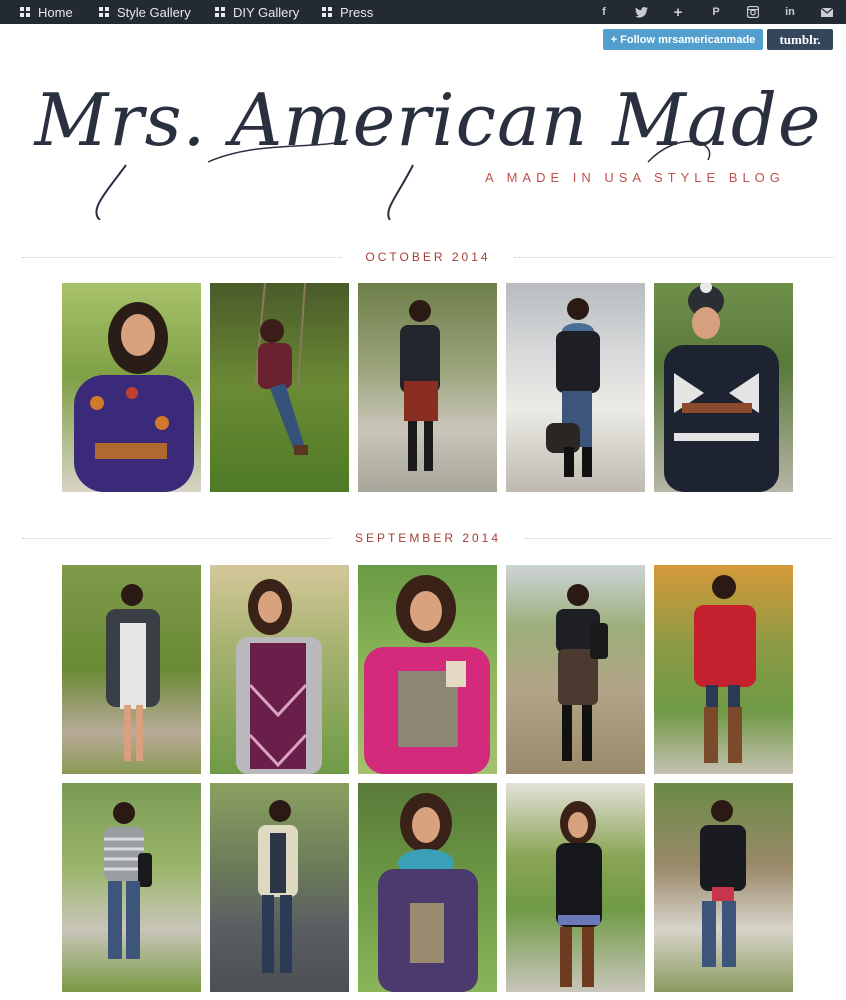  Describe the element at coordinates (266, 12) in the screenshot. I see `nav-diy-gallery-label: DIY Gallery` at that location.